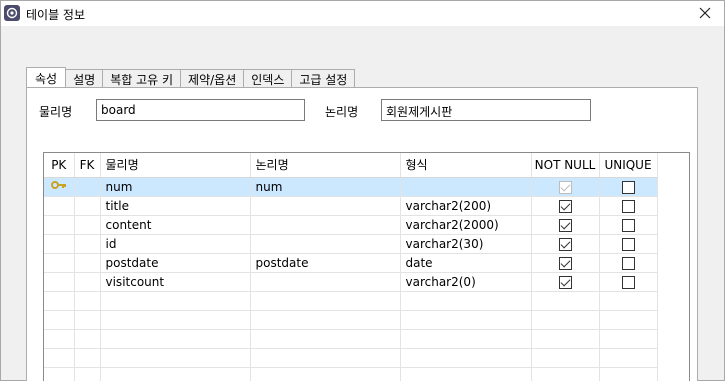  I want to click on logical-name-cell: postdate, so click(325, 263).